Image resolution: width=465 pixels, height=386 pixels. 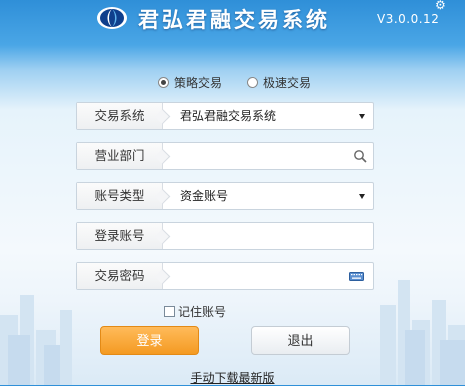 I want to click on trading-system-value: 君弘君融交易系统, so click(x=228, y=116).